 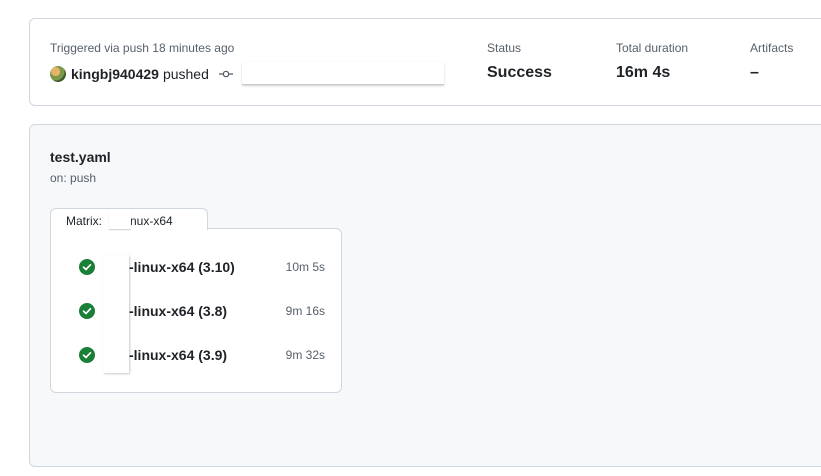 I want to click on job-name: -linux-x64 (3.9), so click(x=178, y=355).